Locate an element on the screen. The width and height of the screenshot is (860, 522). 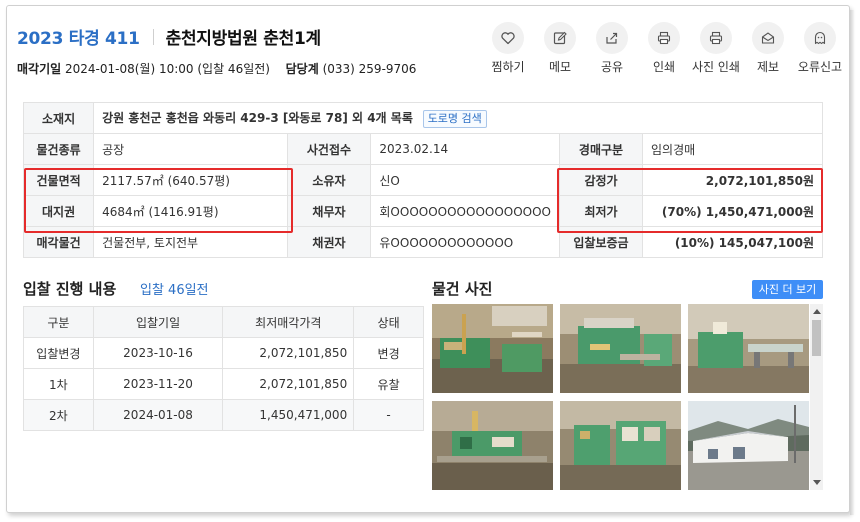
report-label: 제보 is located at coordinates (768, 67).